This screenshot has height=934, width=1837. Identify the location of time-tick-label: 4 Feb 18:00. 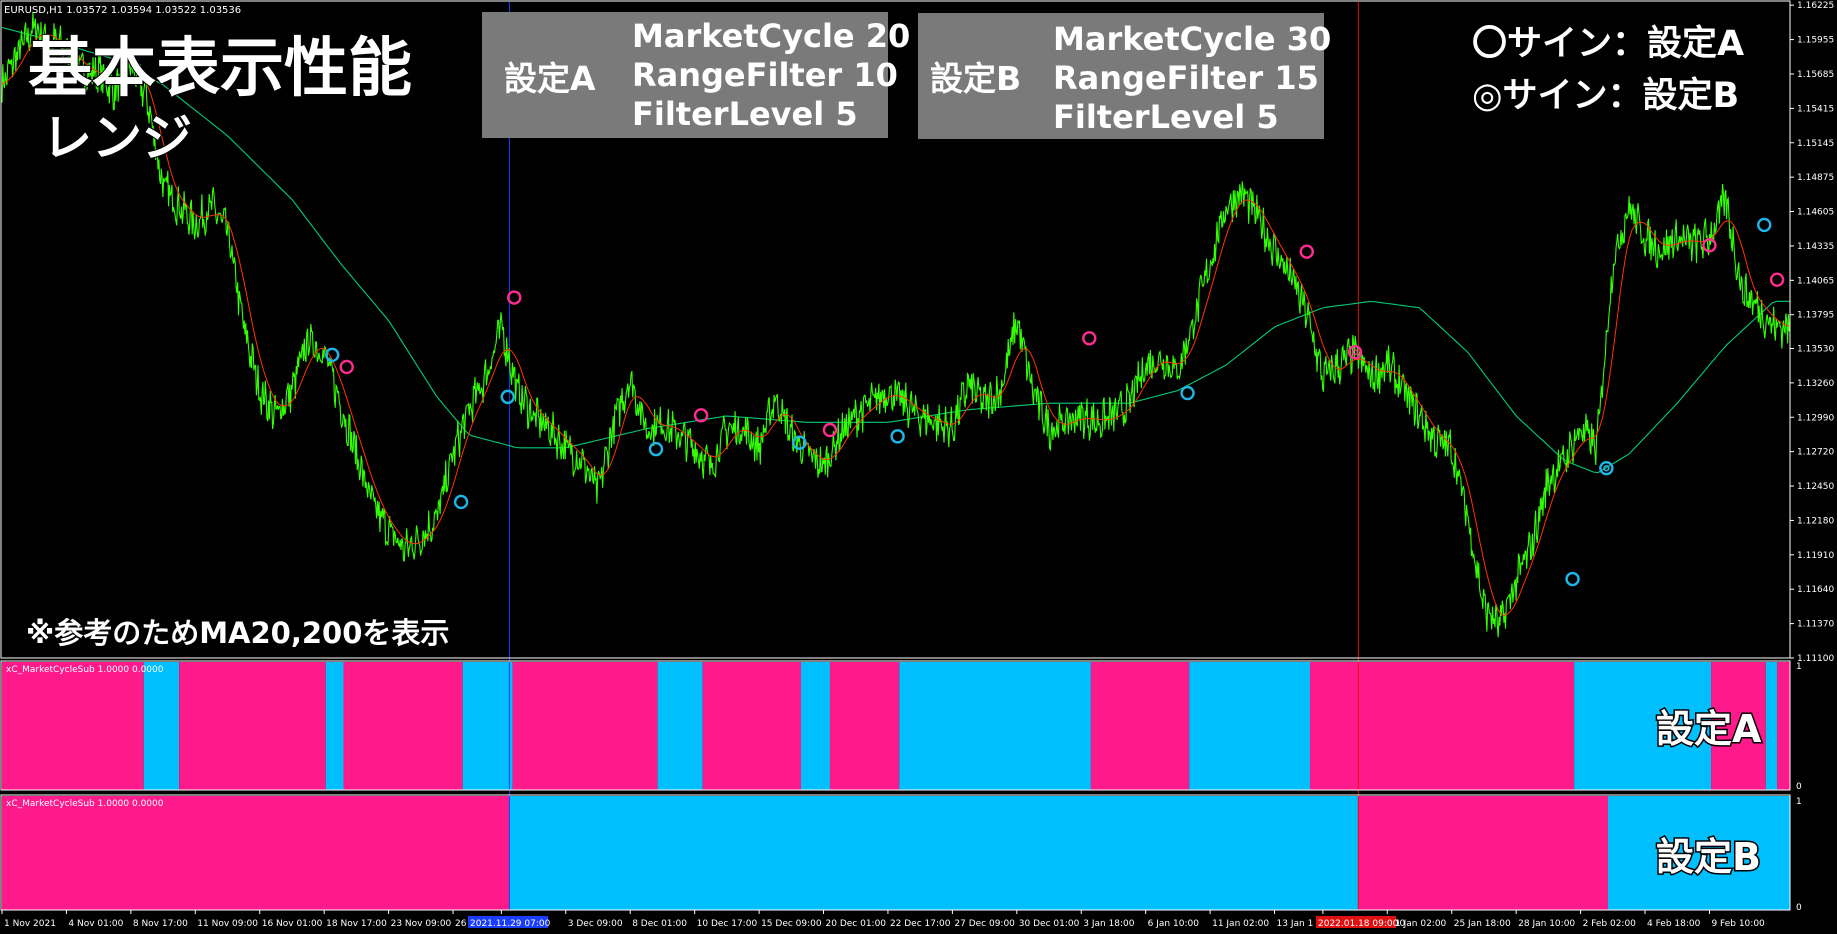
(1674, 924).